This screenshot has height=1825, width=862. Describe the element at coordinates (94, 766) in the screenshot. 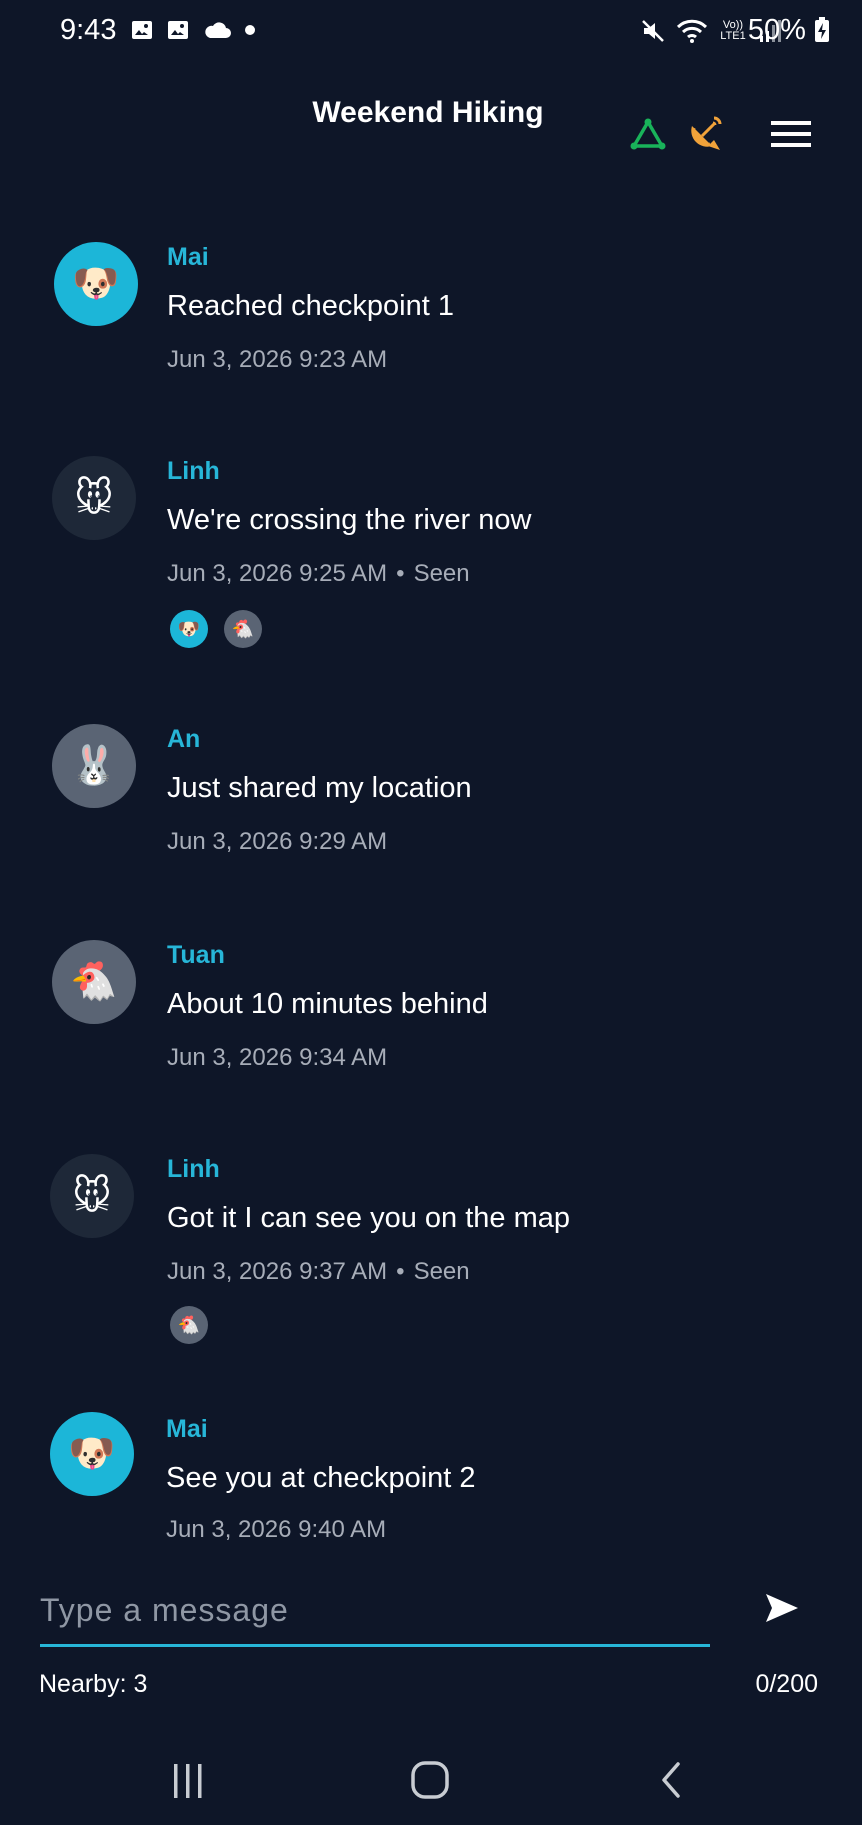

I see `avatar: 🐰` at that location.